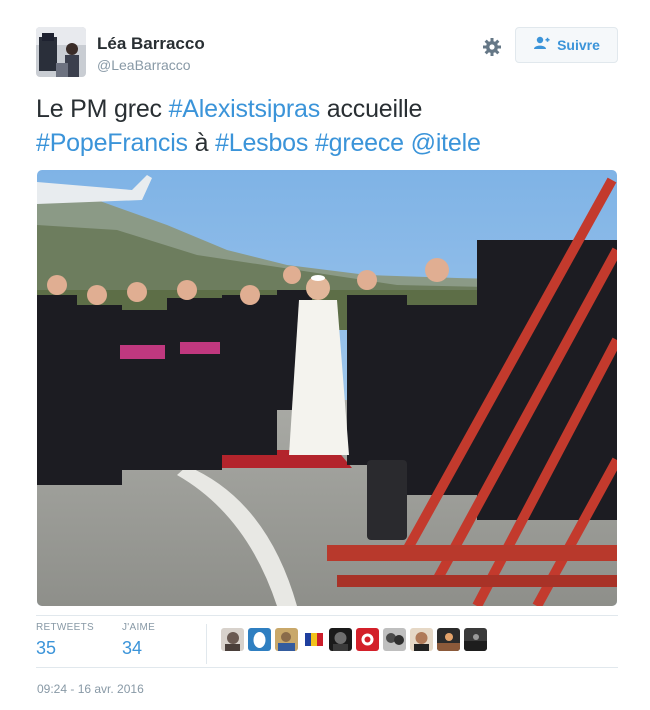  I want to click on gear-icon, so click(492, 47).